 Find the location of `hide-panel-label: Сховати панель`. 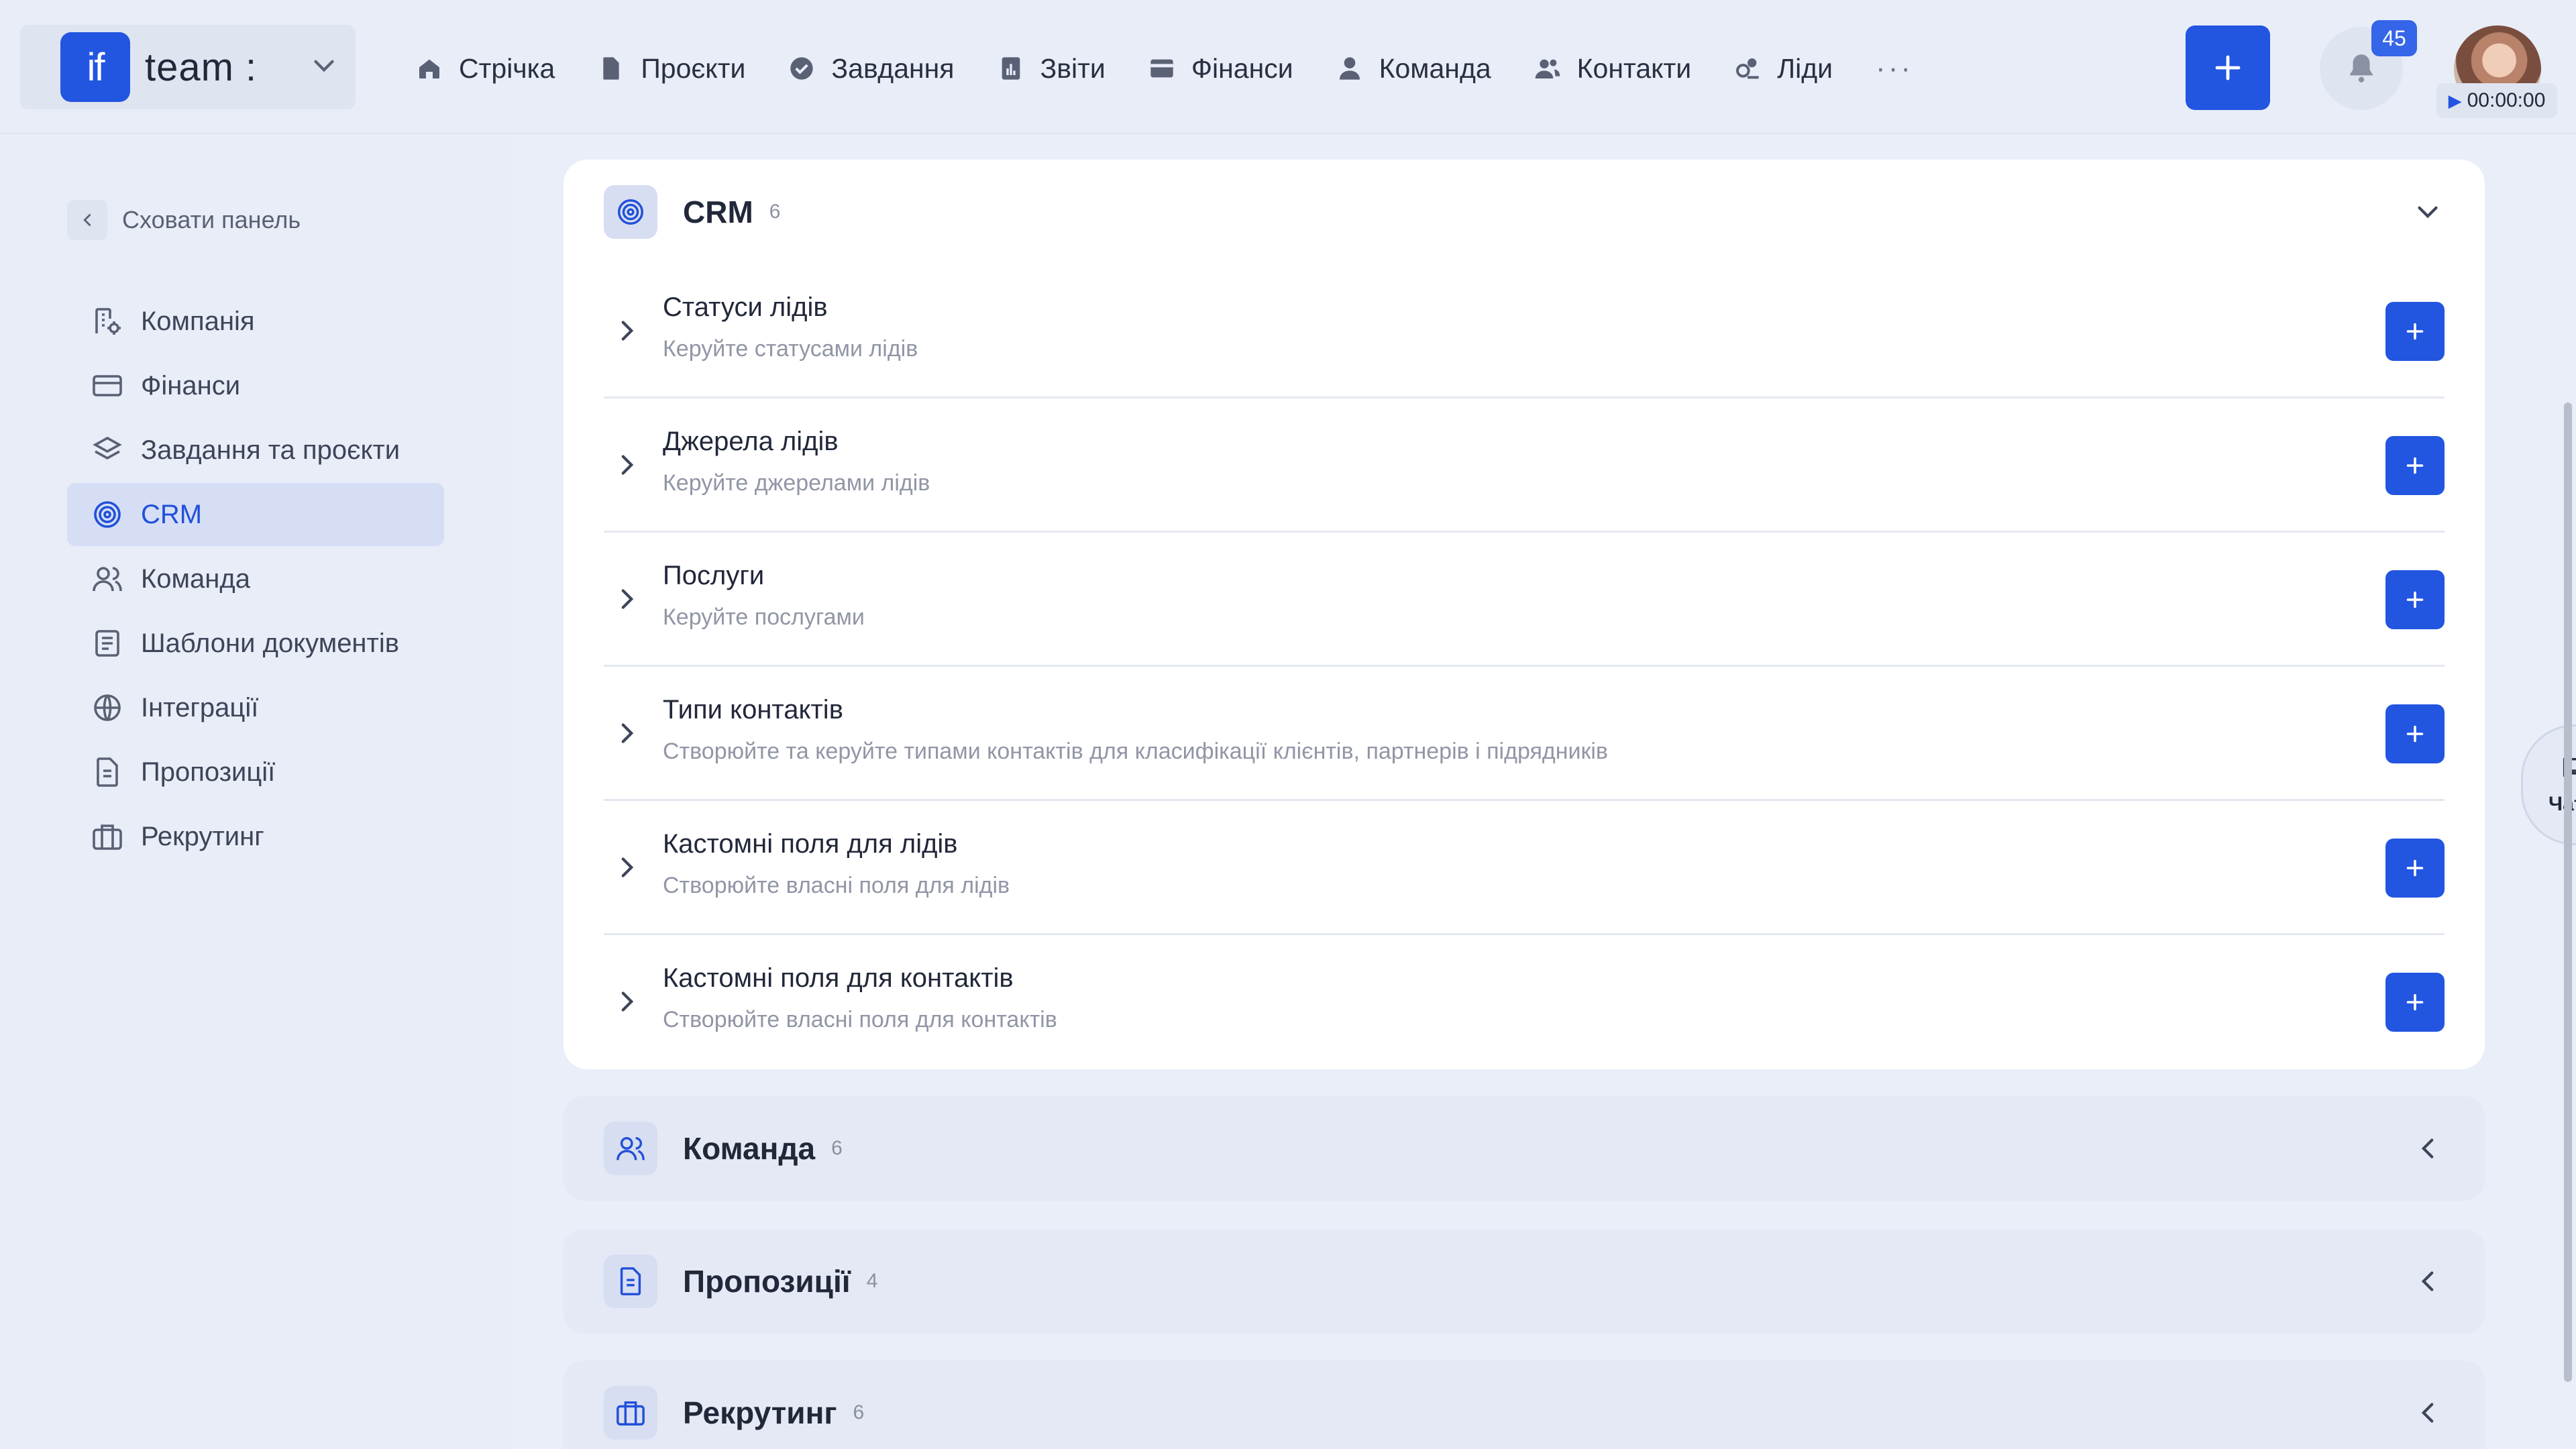

hide-panel-label: Сховати панель is located at coordinates (211, 219).